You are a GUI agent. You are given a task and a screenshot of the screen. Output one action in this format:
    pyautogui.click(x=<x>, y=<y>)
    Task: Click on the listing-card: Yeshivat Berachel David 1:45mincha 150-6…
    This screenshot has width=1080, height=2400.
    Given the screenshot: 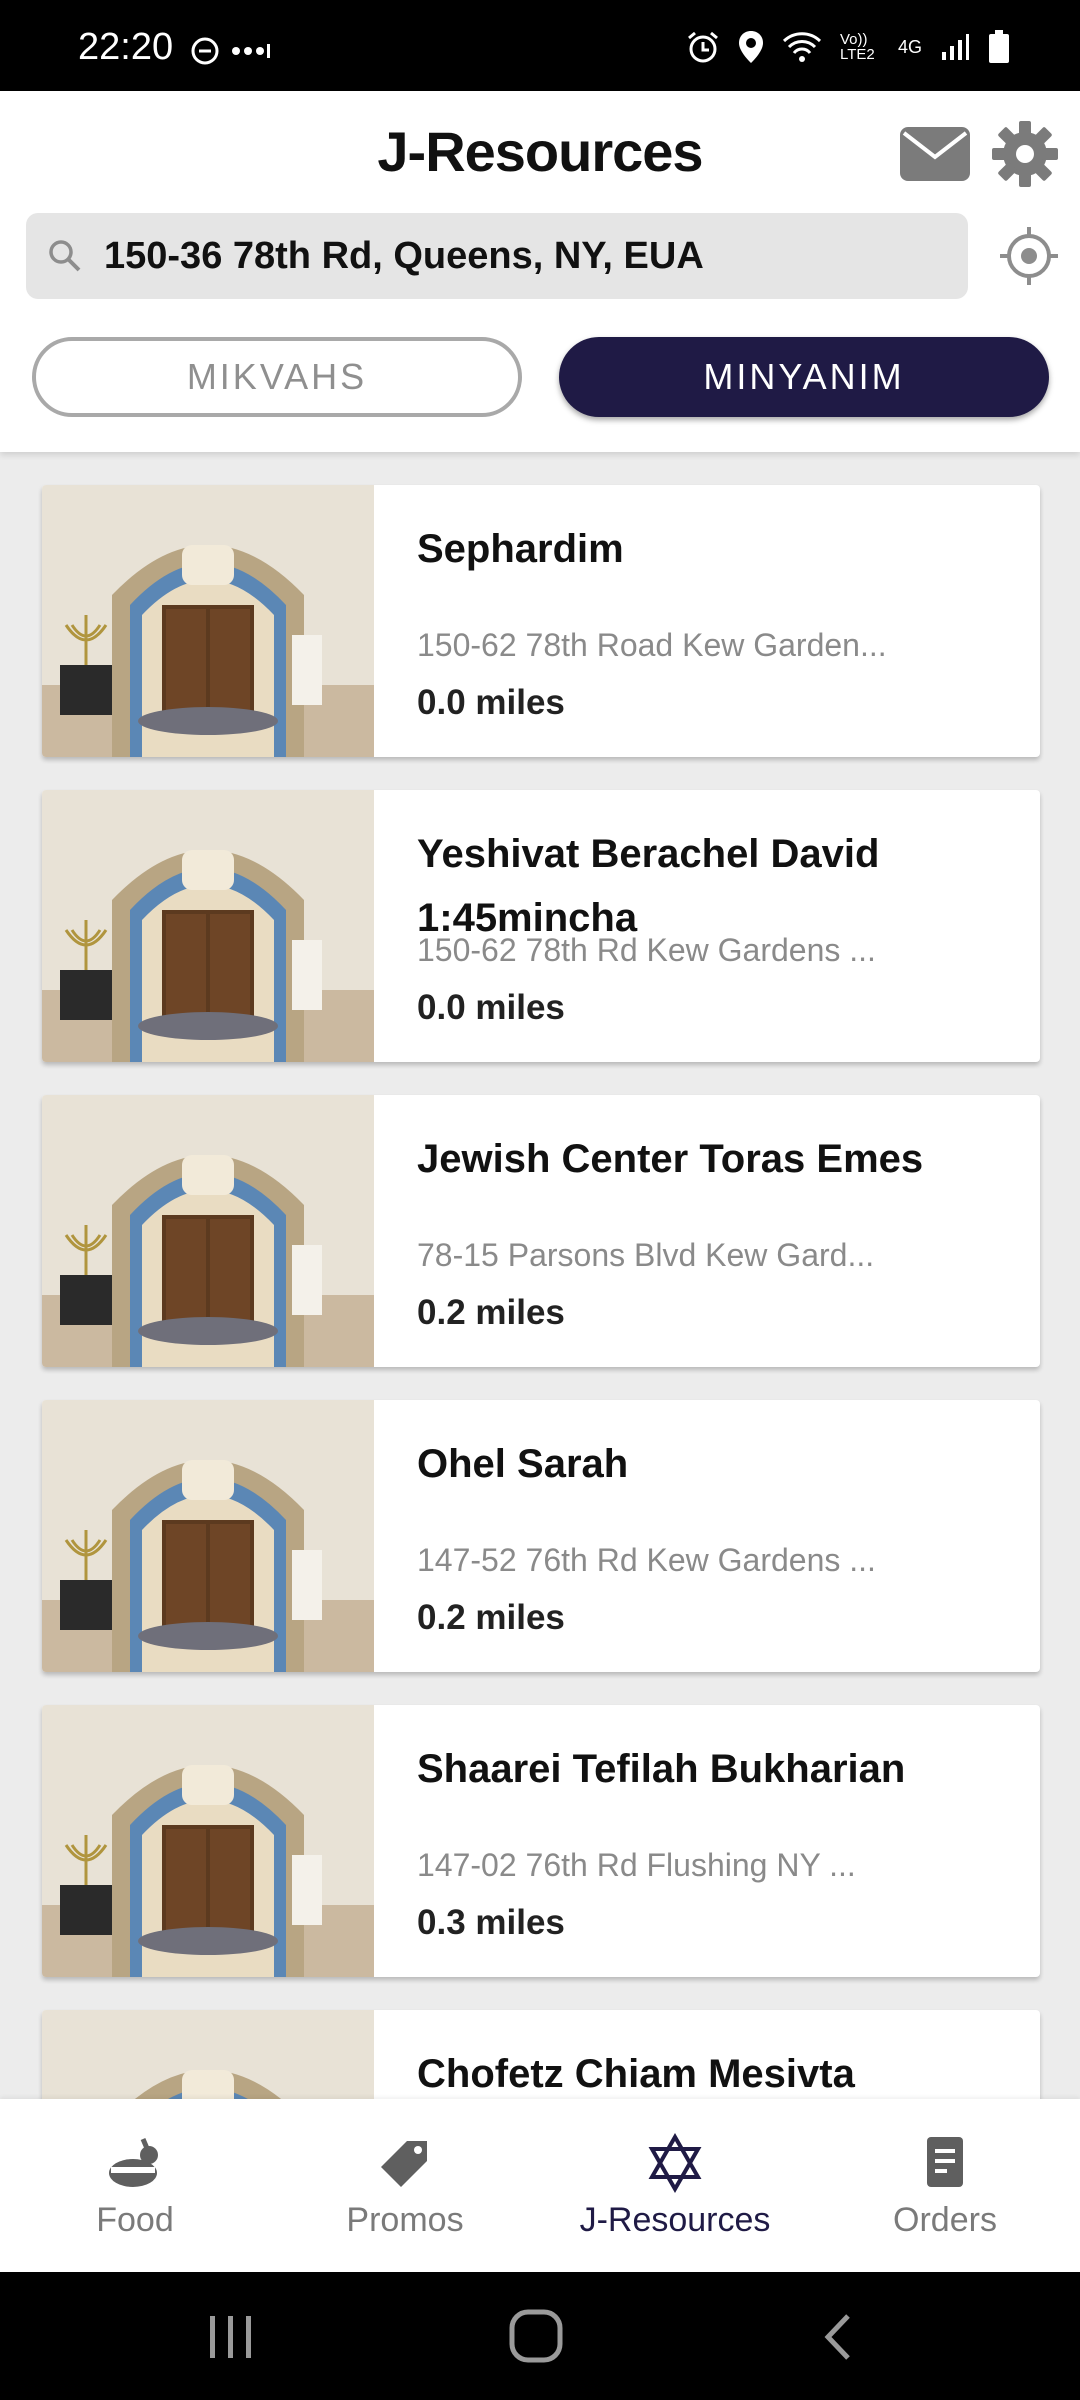 What is the action you would take?
    pyautogui.click(x=541, y=926)
    